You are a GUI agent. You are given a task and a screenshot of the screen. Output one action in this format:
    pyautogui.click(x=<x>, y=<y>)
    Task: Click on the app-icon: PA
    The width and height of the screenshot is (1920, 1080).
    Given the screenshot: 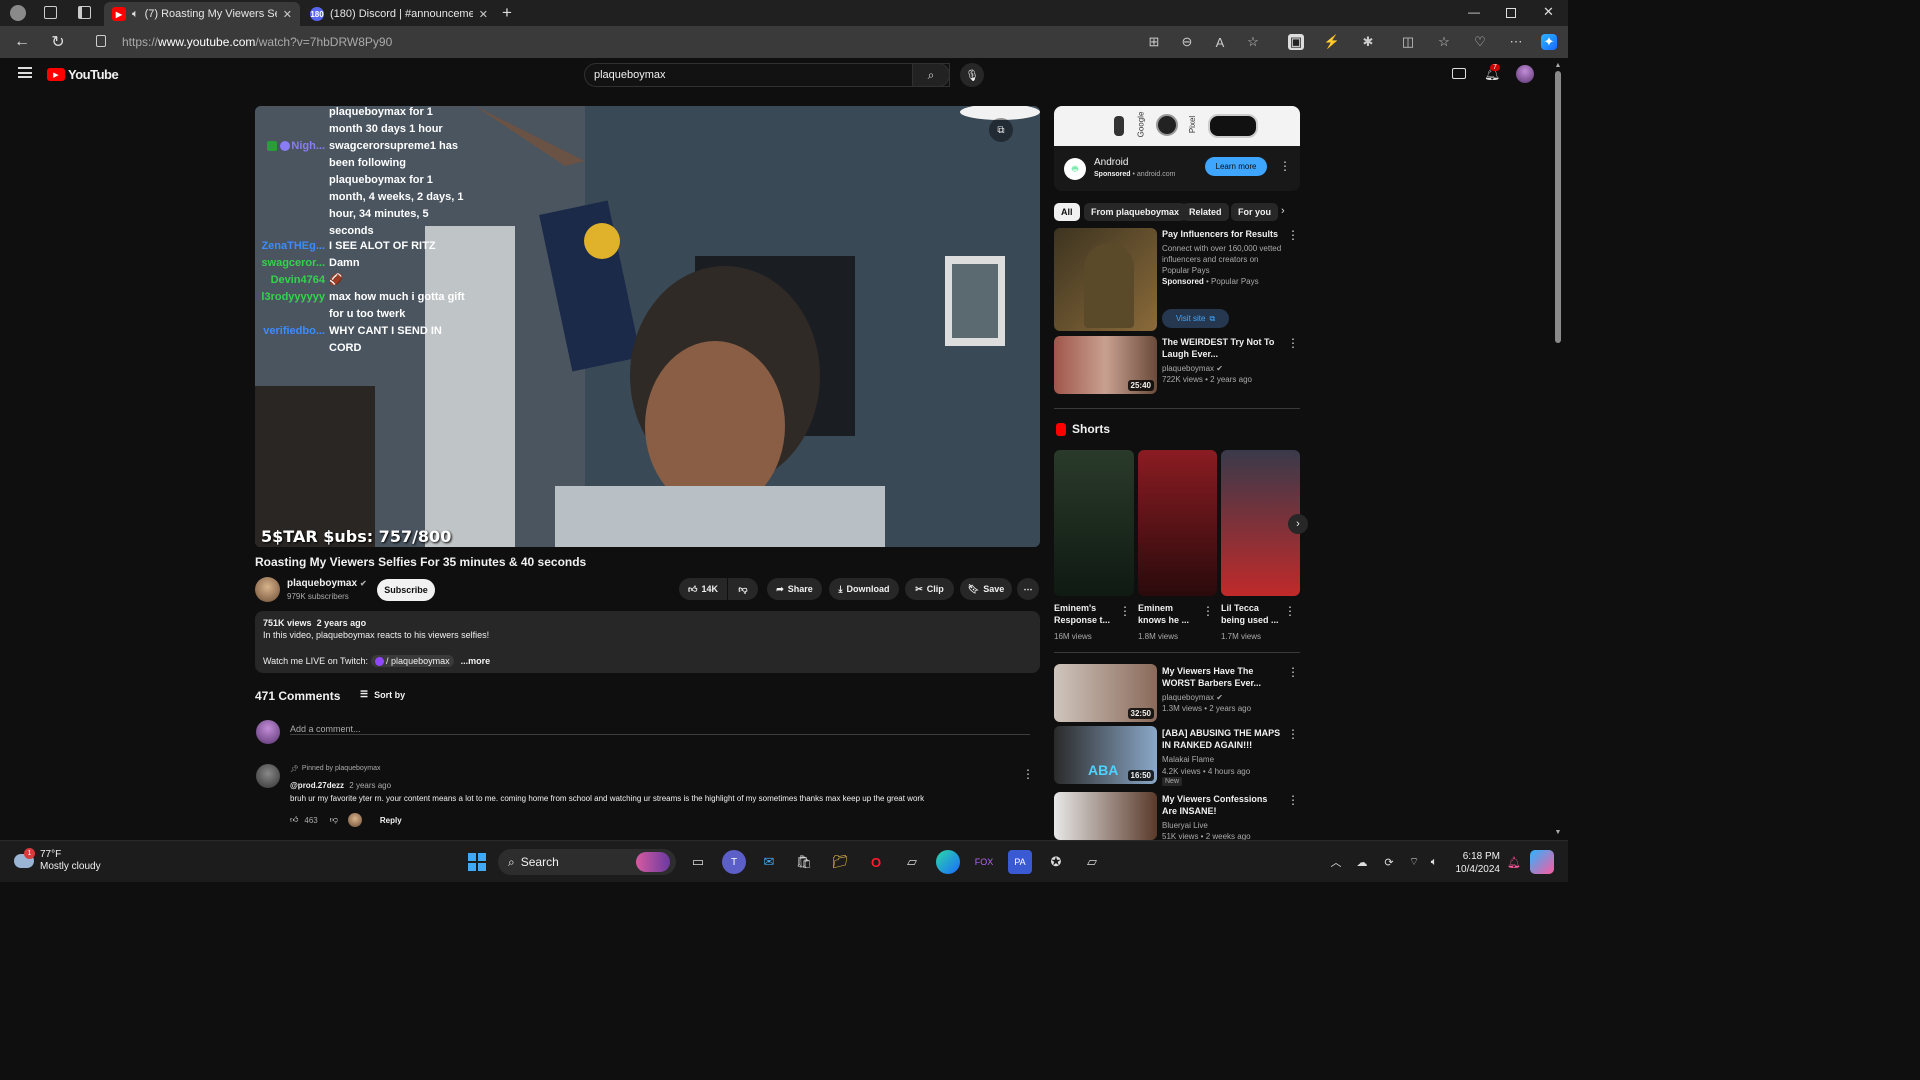 What is the action you would take?
    pyautogui.click(x=1020, y=862)
    